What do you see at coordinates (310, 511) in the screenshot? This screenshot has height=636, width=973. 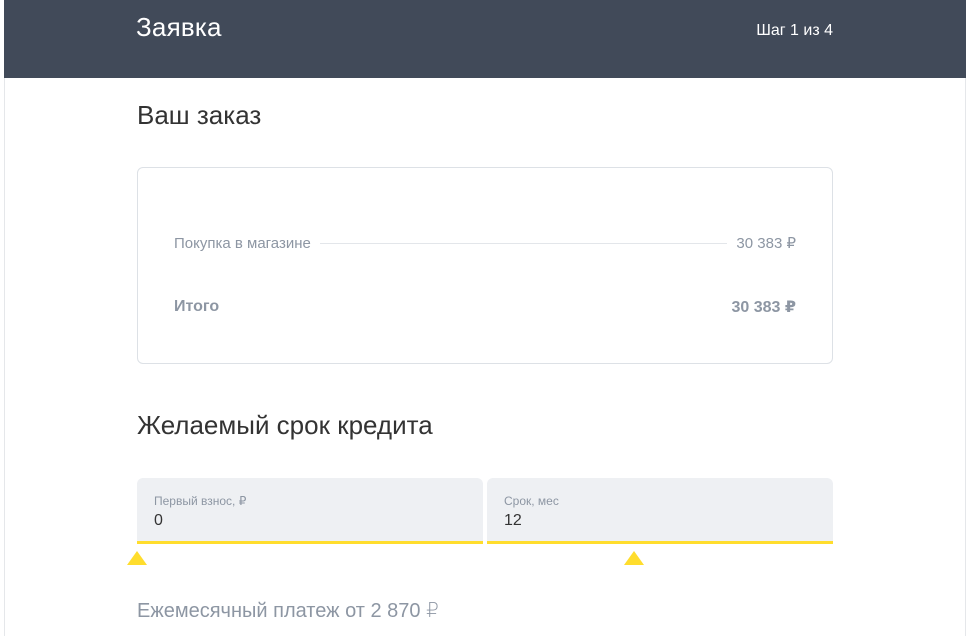 I see `down-payment-field: Первый взнос, ₽` at bounding box center [310, 511].